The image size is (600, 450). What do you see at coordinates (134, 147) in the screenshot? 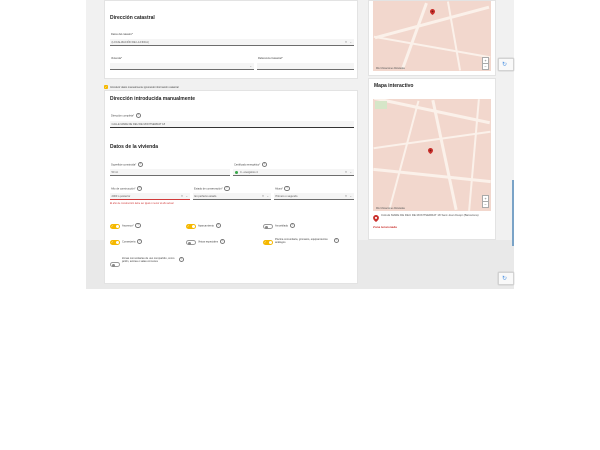
I see `vivienda-title: Datos de la vivienda` at bounding box center [134, 147].